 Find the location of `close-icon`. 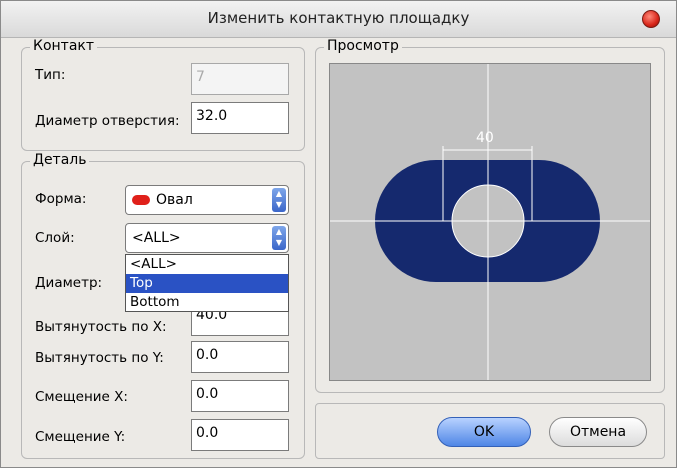

close-icon is located at coordinates (651, 19).